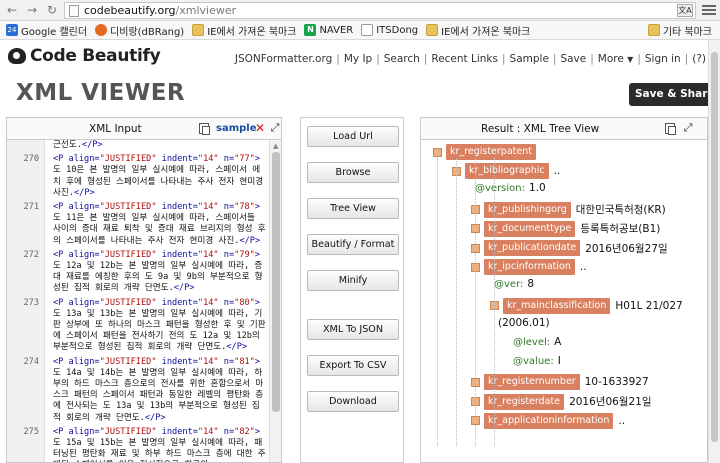 This screenshot has width=720, height=463. What do you see at coordinates (610, 402) in the screenshot?
I see `tree-node-value: 2016년06월21일` at bounding box center [610, 402].